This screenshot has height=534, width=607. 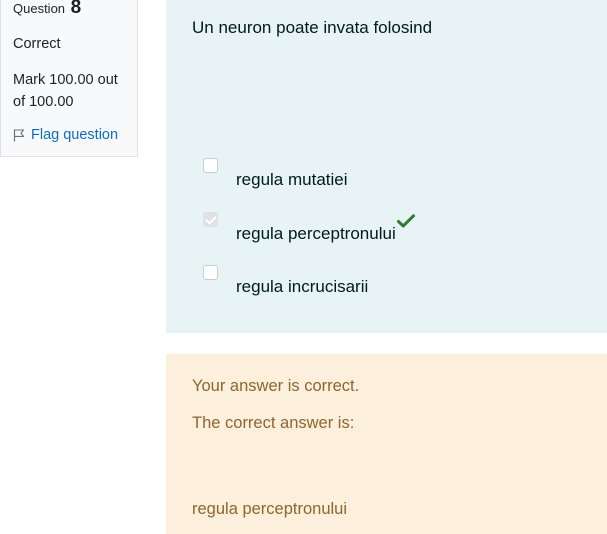 I want to click on answer-option: regula mutatiei, so click(x=275, y=174).